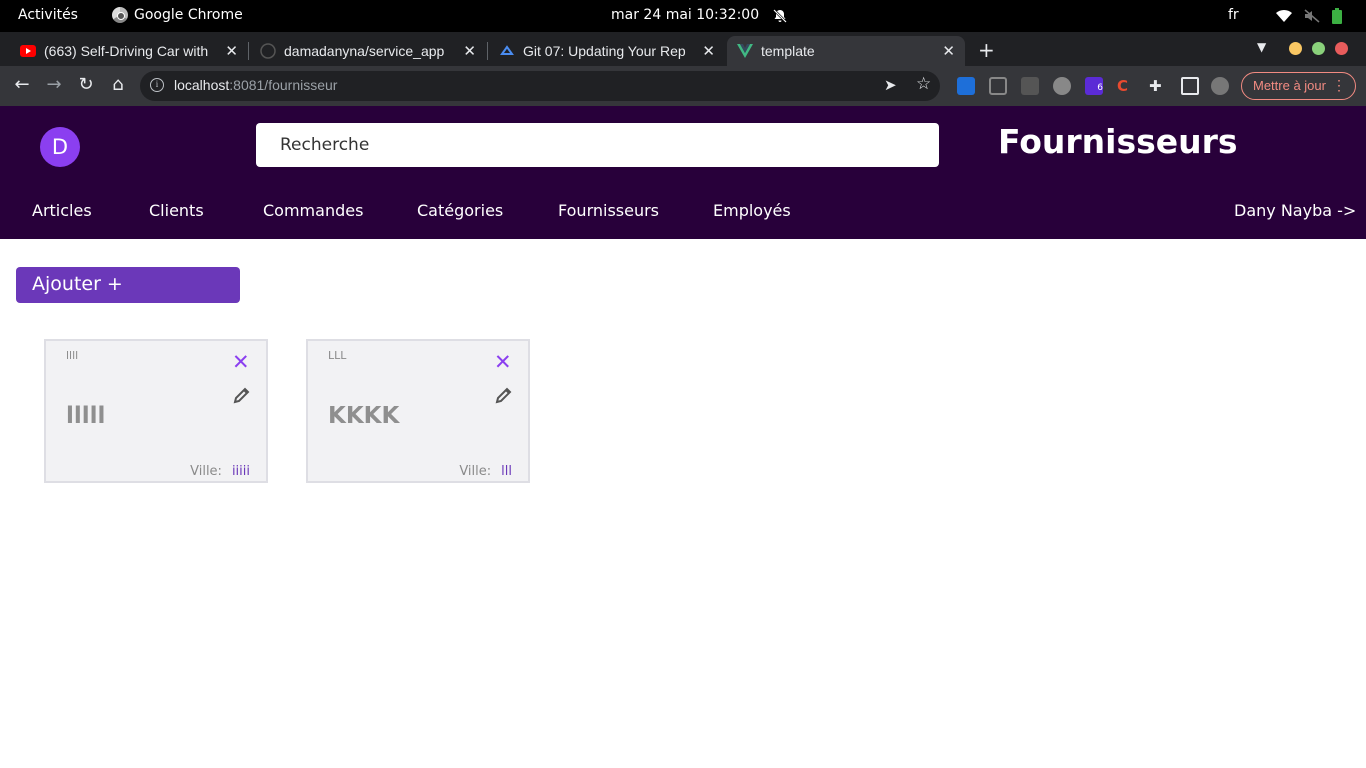 This screenshot has width=1366, height=768. I want to click on app-menu: Google Chrome, so click(177, 15).